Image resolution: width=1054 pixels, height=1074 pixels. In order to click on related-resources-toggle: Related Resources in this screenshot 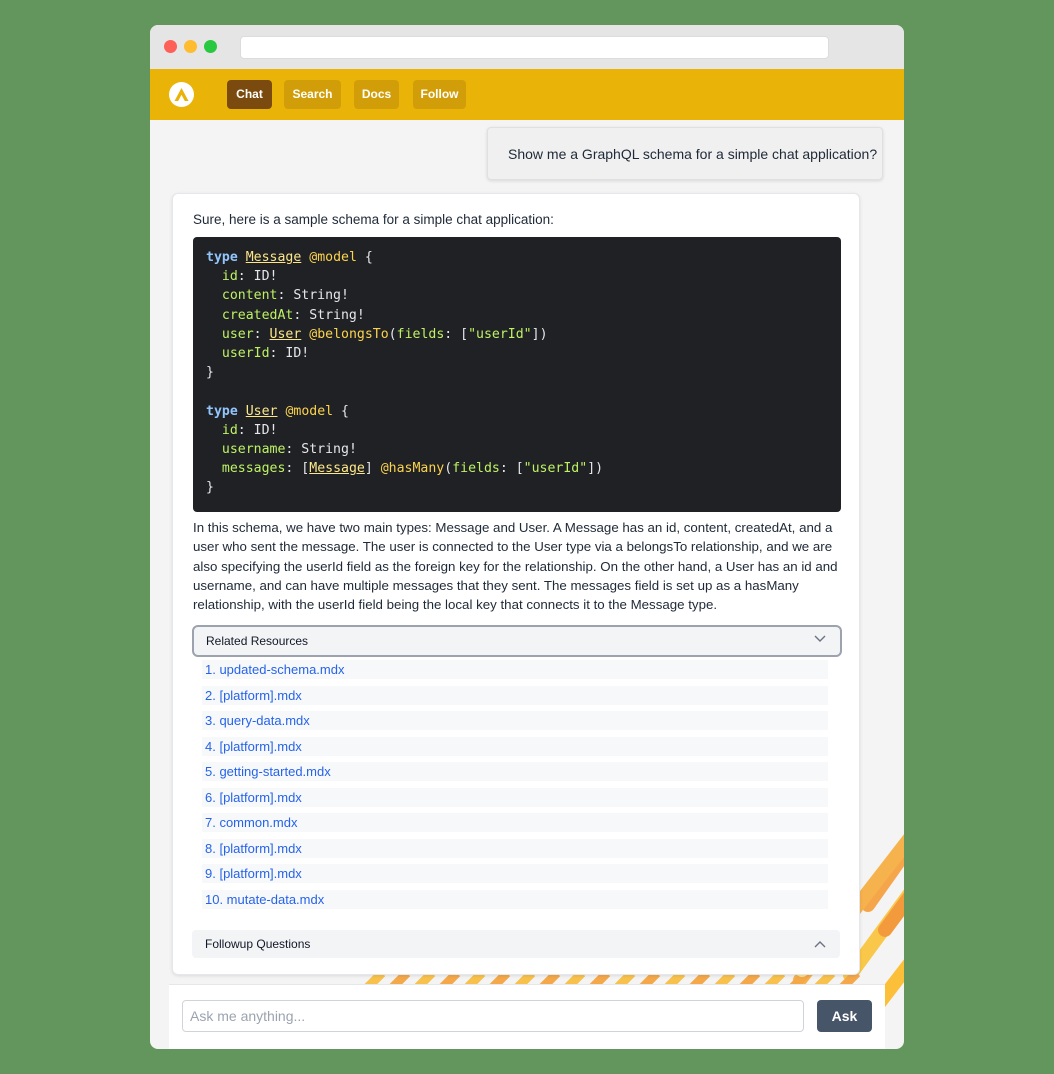, I will do `click(517, 641)`.